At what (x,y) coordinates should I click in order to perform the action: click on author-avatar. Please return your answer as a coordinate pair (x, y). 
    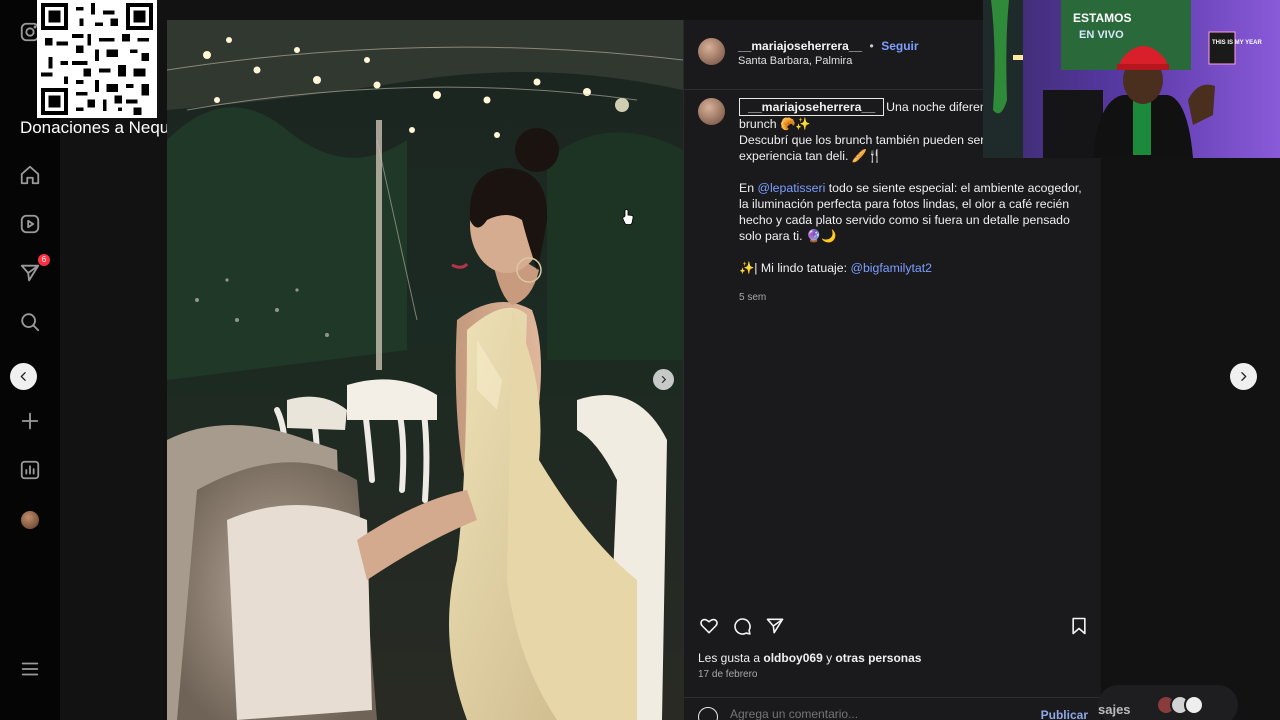
    Looking at the image, I should click on (711, 51).